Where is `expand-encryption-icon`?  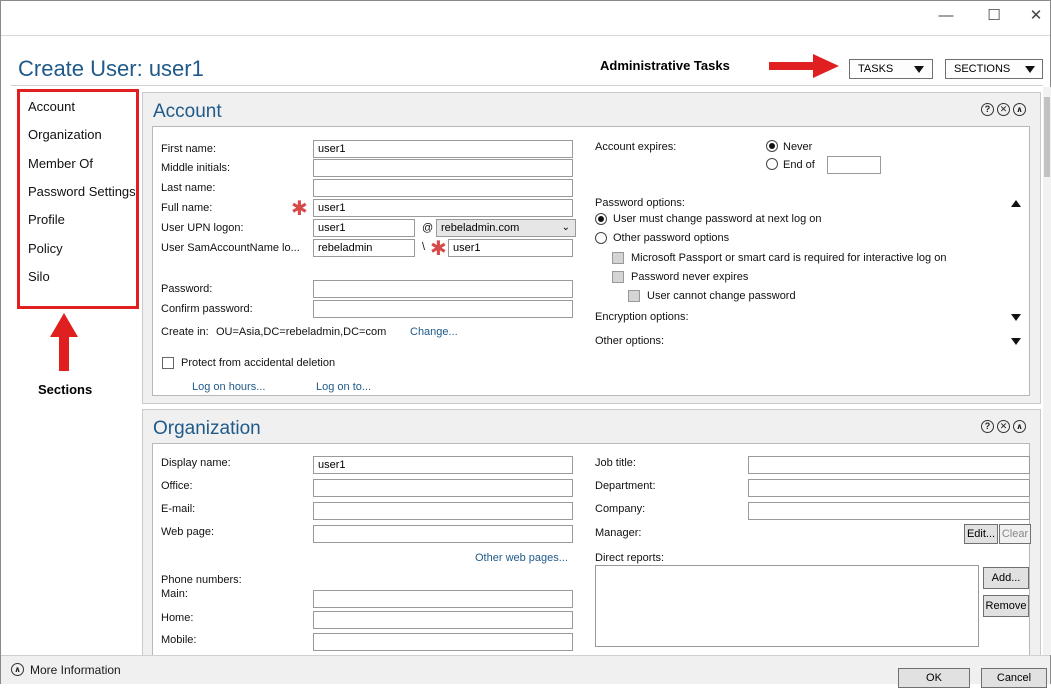
expand-encryption-icon is located at coordinates (1016, 317).